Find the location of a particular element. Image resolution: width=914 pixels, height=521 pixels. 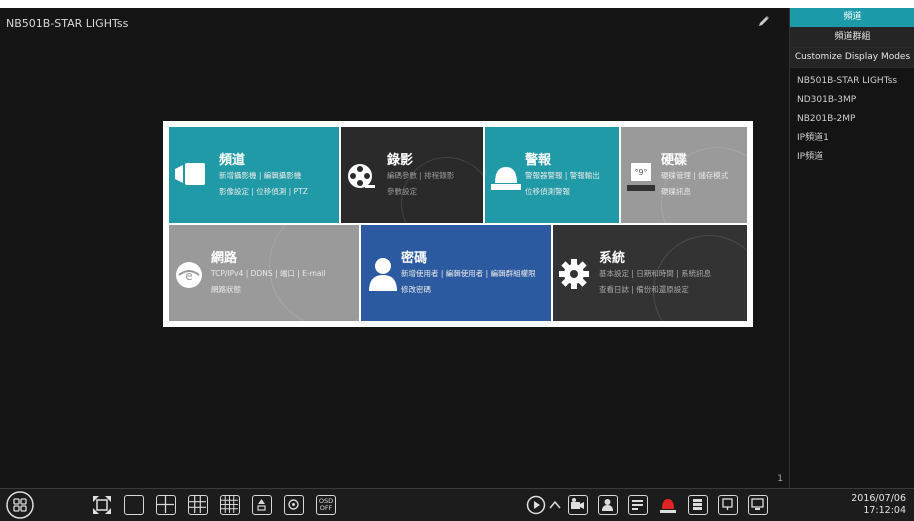

network-status-button is located at coordinates (728, 505).